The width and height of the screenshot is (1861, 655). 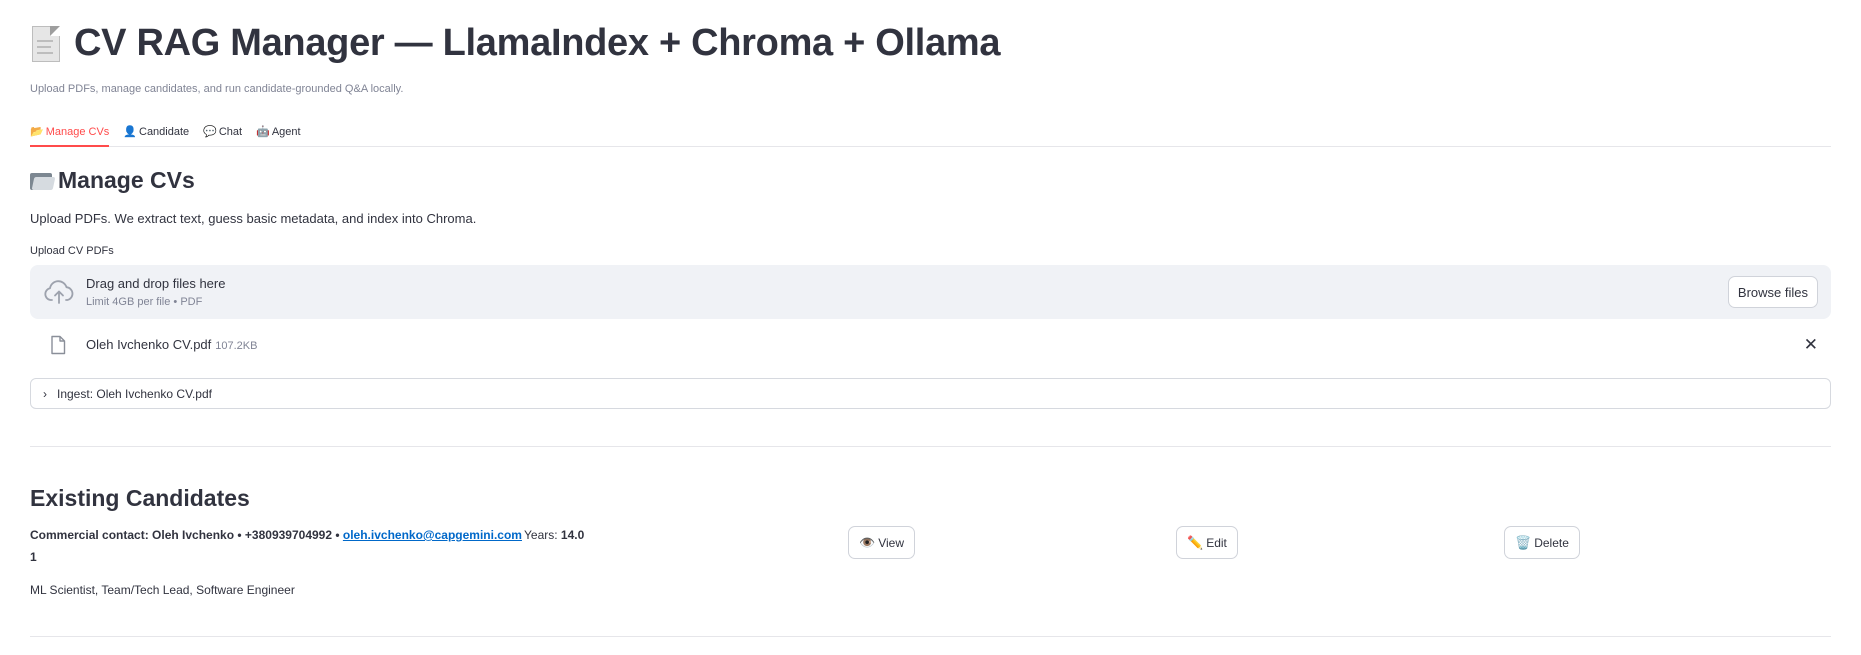 I want to click on uploaded-file-row: Oleh Ivchenko CV.pdf 107.2KB ✕, so click(x=930, y=345).